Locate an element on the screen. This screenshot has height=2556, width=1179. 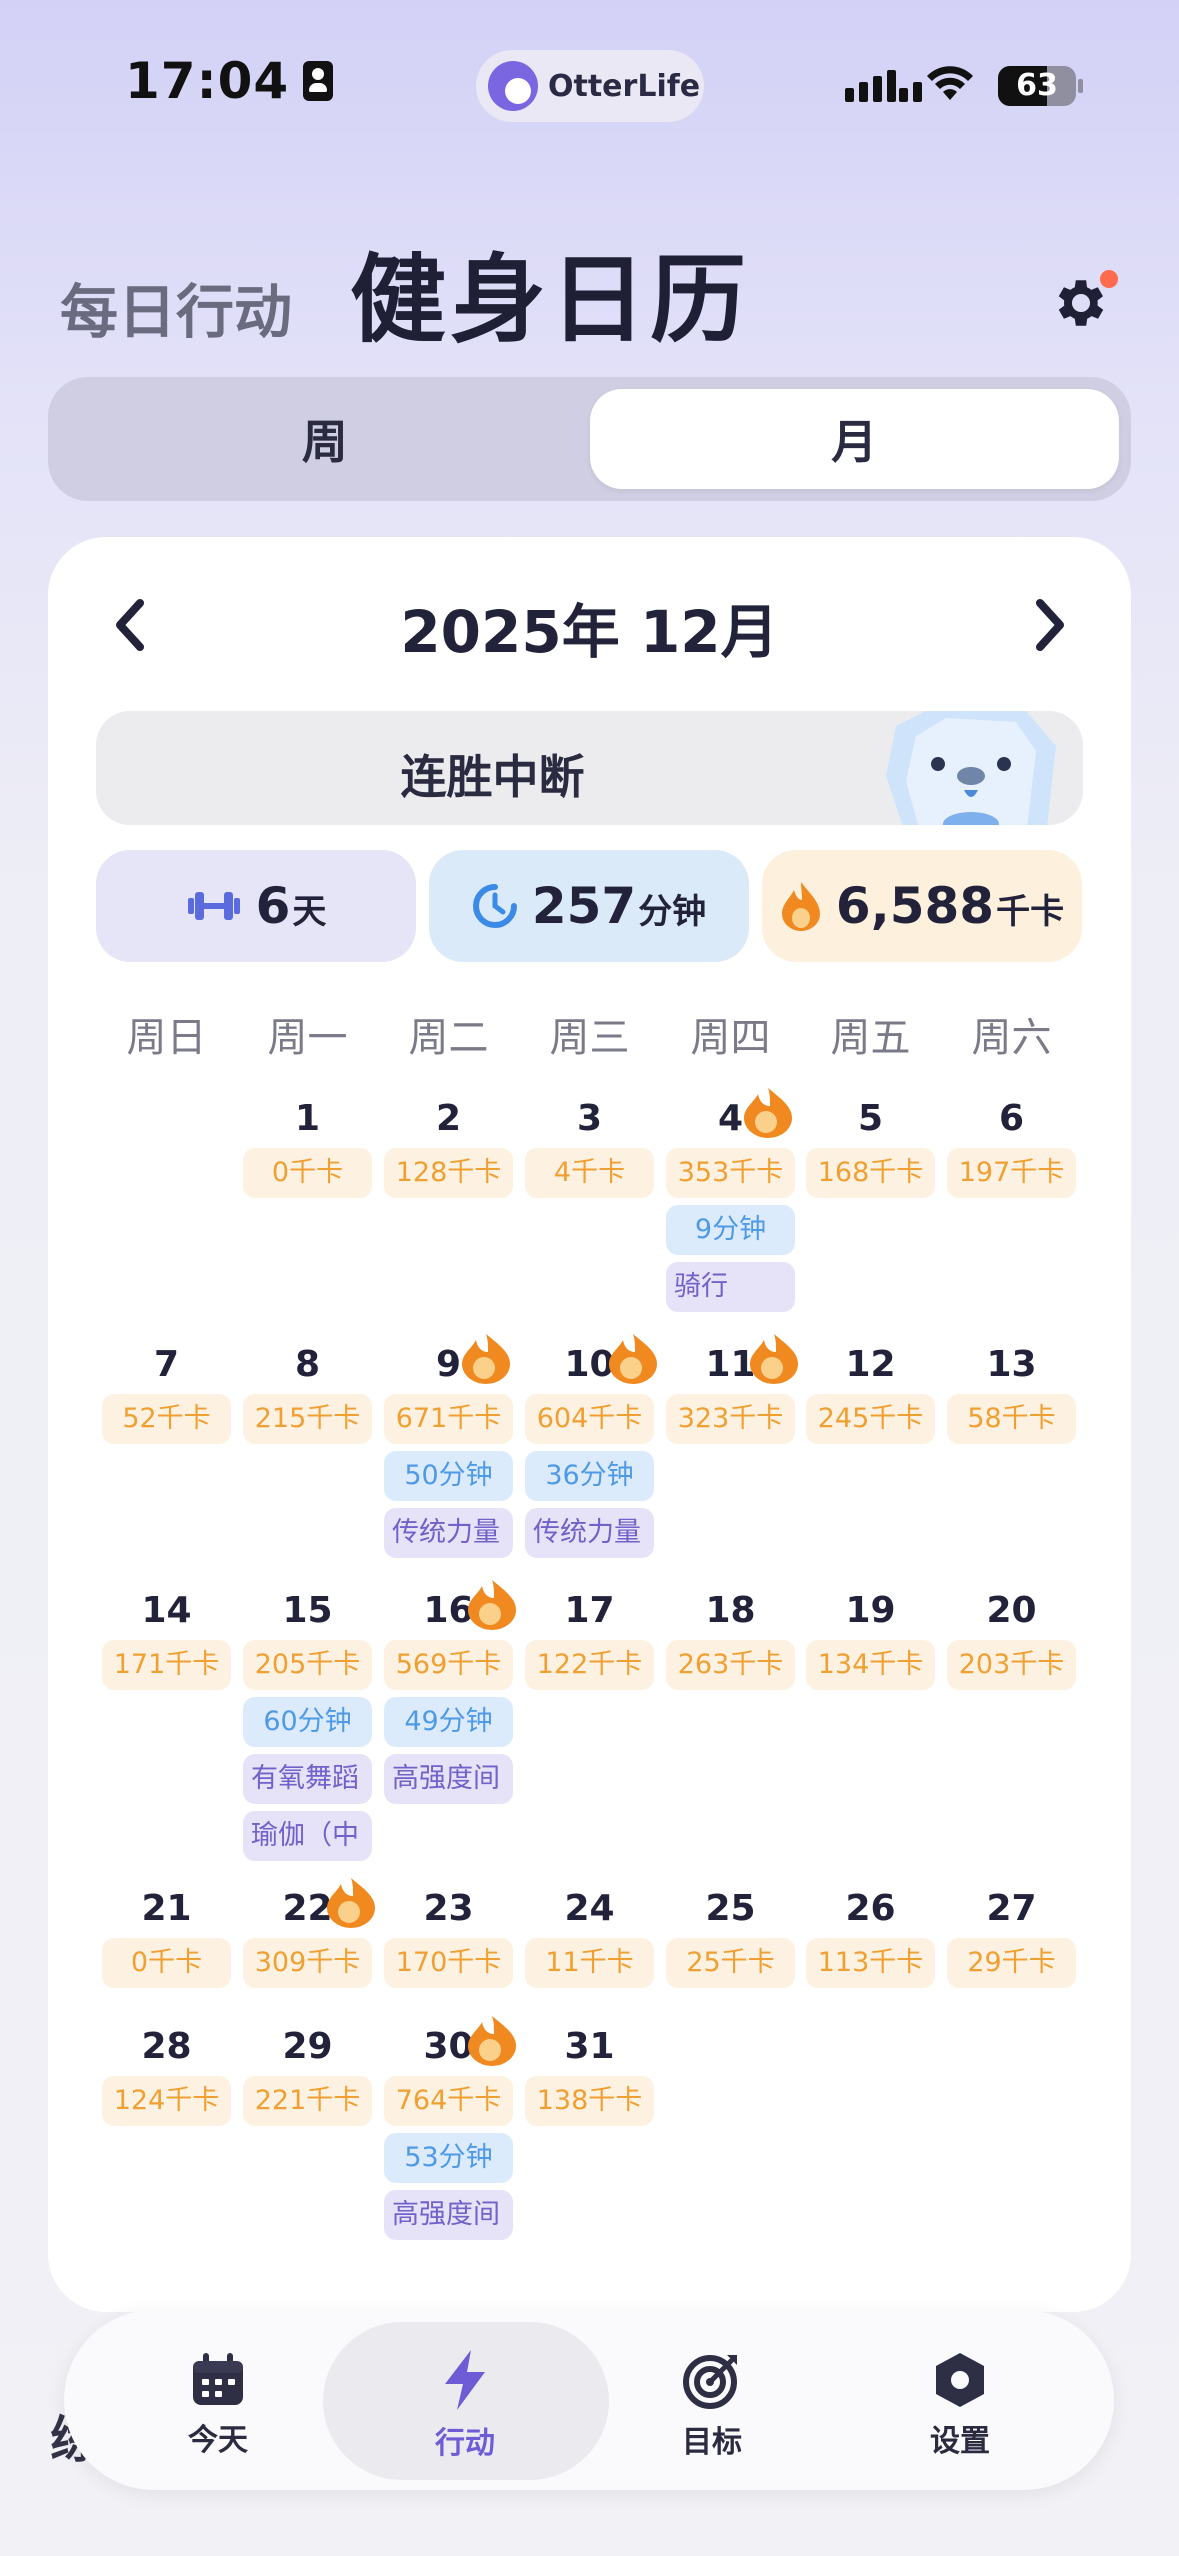
day-number: 6 is located at coordinates (1011, 1118).